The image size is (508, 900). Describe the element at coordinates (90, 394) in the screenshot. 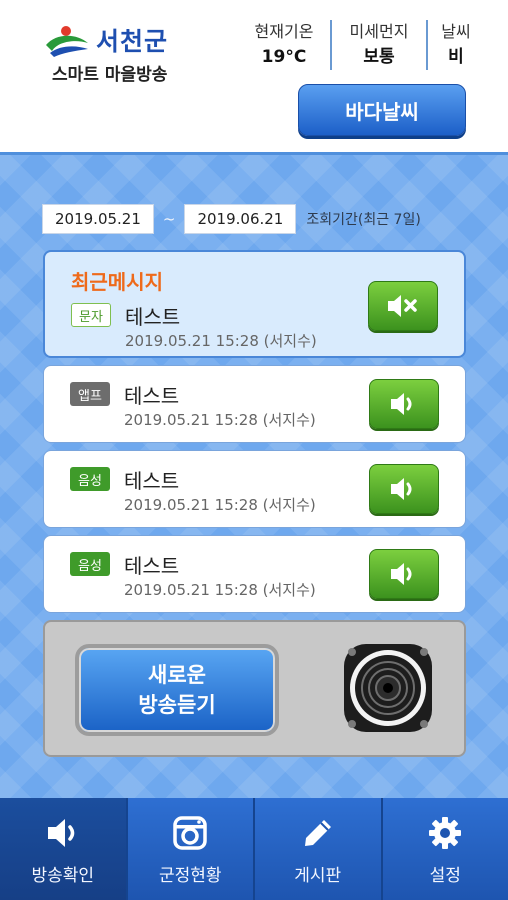

I see `message-type-badge: 앱프` at that location.